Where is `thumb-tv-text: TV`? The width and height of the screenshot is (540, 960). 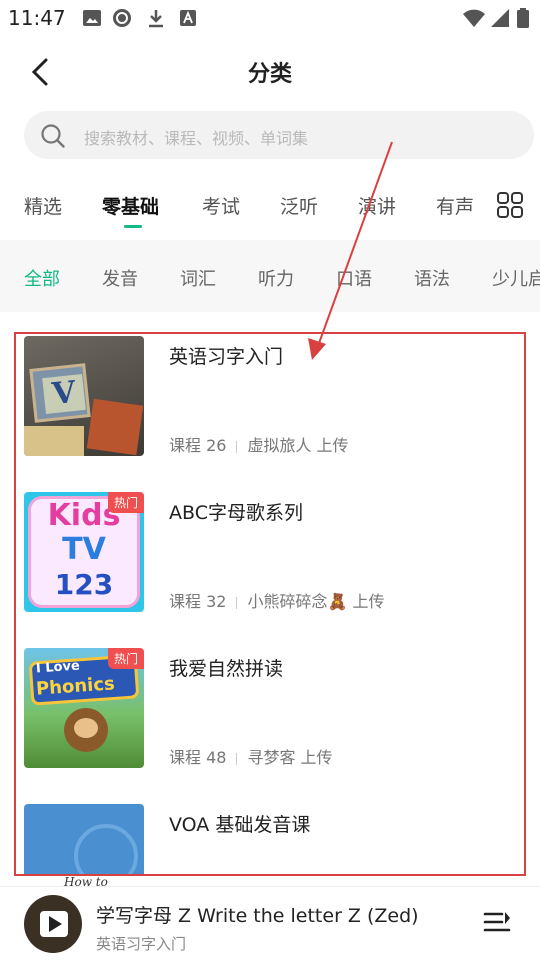
thumb-tv-text: TV is located at coordinates (84, 549).